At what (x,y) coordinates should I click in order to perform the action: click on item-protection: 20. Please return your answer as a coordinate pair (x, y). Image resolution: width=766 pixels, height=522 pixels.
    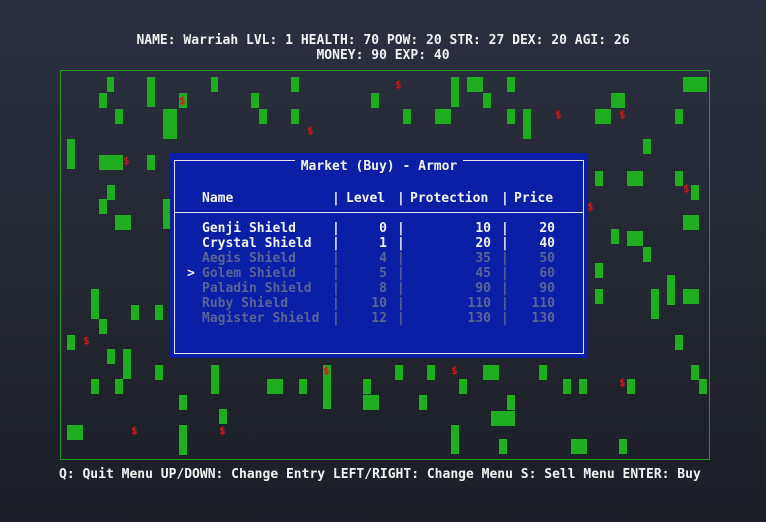
    Looking at the image, I should click on (483, 243).